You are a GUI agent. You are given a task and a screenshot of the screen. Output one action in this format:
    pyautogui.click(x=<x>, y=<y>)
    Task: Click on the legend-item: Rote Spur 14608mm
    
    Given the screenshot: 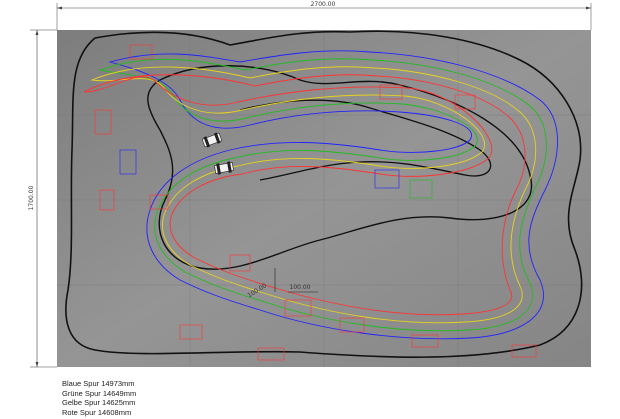 What is the action you would take?
    pyautogui.click(x=97, y=412)
    